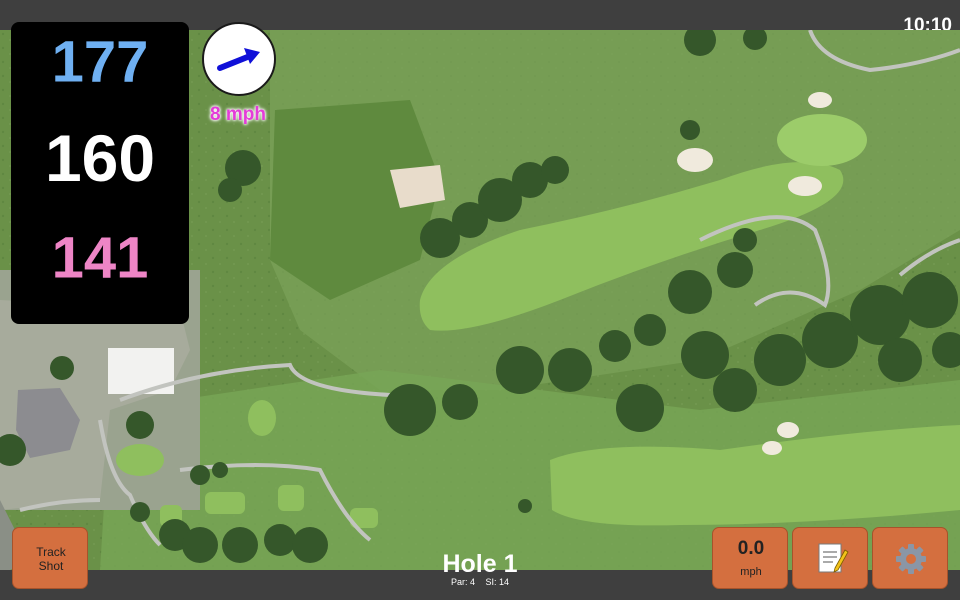  I want to click on settings-button, so click(910, 558).